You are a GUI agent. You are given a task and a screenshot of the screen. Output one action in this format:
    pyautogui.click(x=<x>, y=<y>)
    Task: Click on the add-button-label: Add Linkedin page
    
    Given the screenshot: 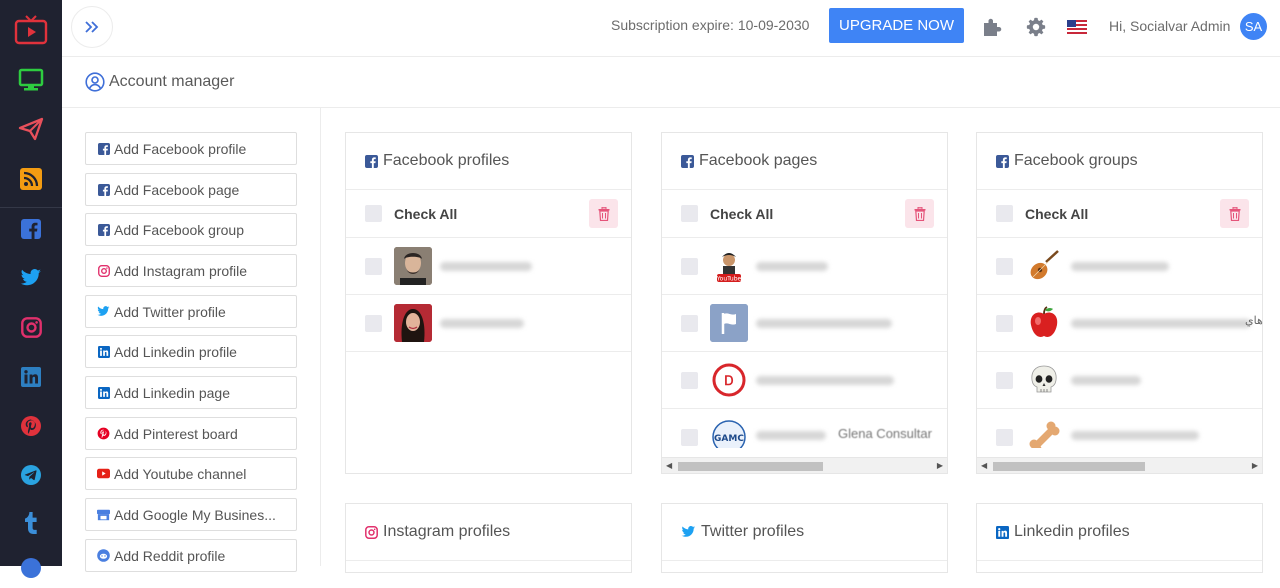 What is the action you would take?
    pyautogui.click(x=172, y=392)
    